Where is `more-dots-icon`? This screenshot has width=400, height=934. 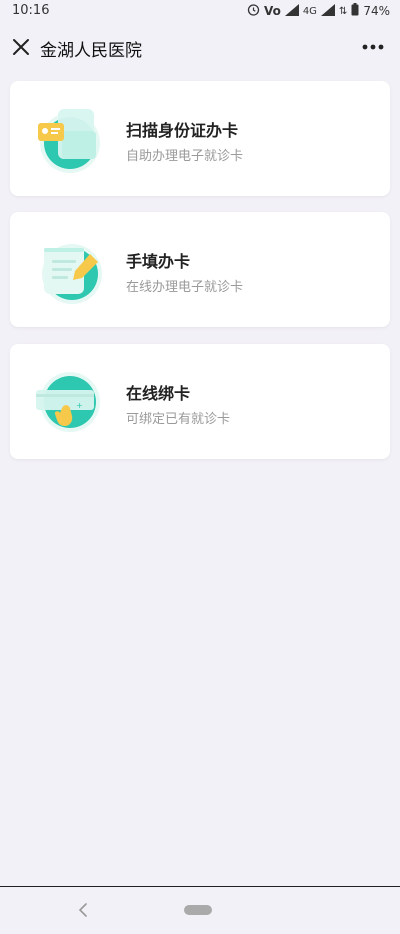 more-dots-icon is located at coordinates (373, 47).